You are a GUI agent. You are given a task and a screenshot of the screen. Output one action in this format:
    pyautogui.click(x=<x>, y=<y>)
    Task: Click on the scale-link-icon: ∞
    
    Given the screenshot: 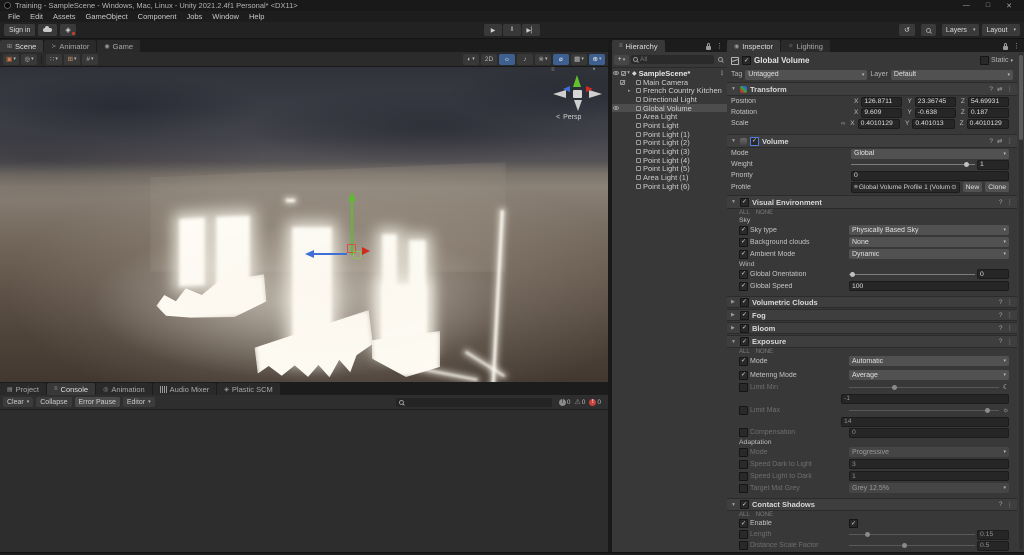 What is the action you would take?
    pyautogui.click(x=843, y=124)
    